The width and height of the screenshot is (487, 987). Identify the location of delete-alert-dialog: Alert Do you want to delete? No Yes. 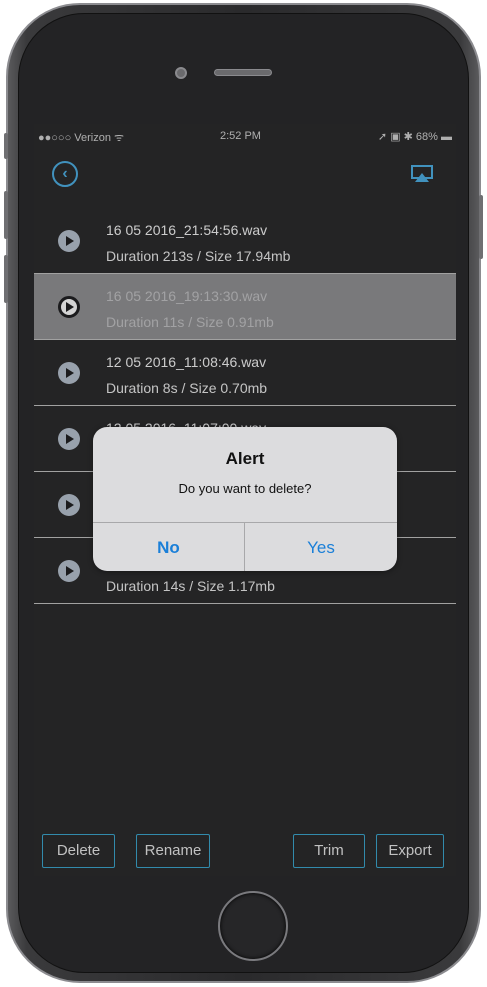
(245, 499).